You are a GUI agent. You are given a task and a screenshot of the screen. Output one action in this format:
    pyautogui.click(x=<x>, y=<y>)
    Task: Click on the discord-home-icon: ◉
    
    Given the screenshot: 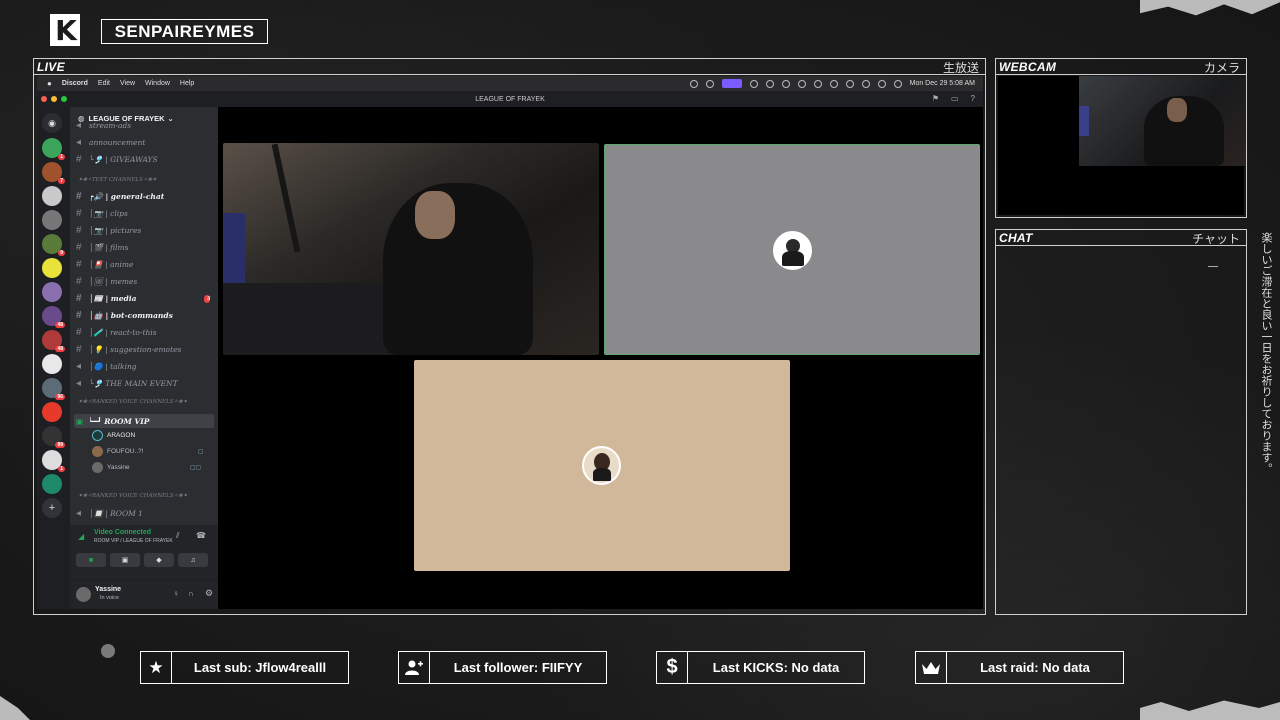 What is the action you would take?
    pyautogui.click(x=52, y=123)
    